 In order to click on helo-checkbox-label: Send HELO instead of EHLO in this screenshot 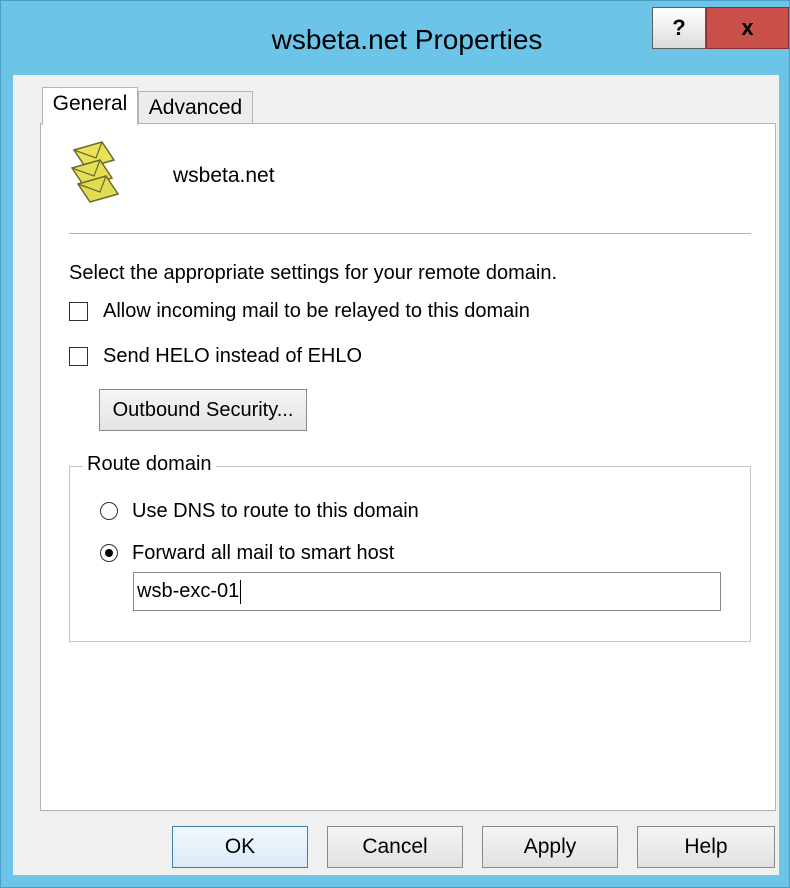, I will do `click(232, 356)`.